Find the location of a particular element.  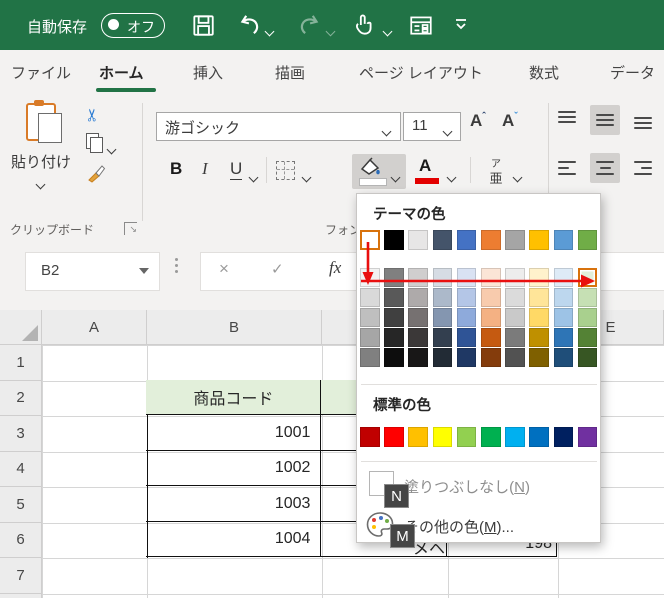

paste-dropdown-icon is located at coordinates (40, 184).